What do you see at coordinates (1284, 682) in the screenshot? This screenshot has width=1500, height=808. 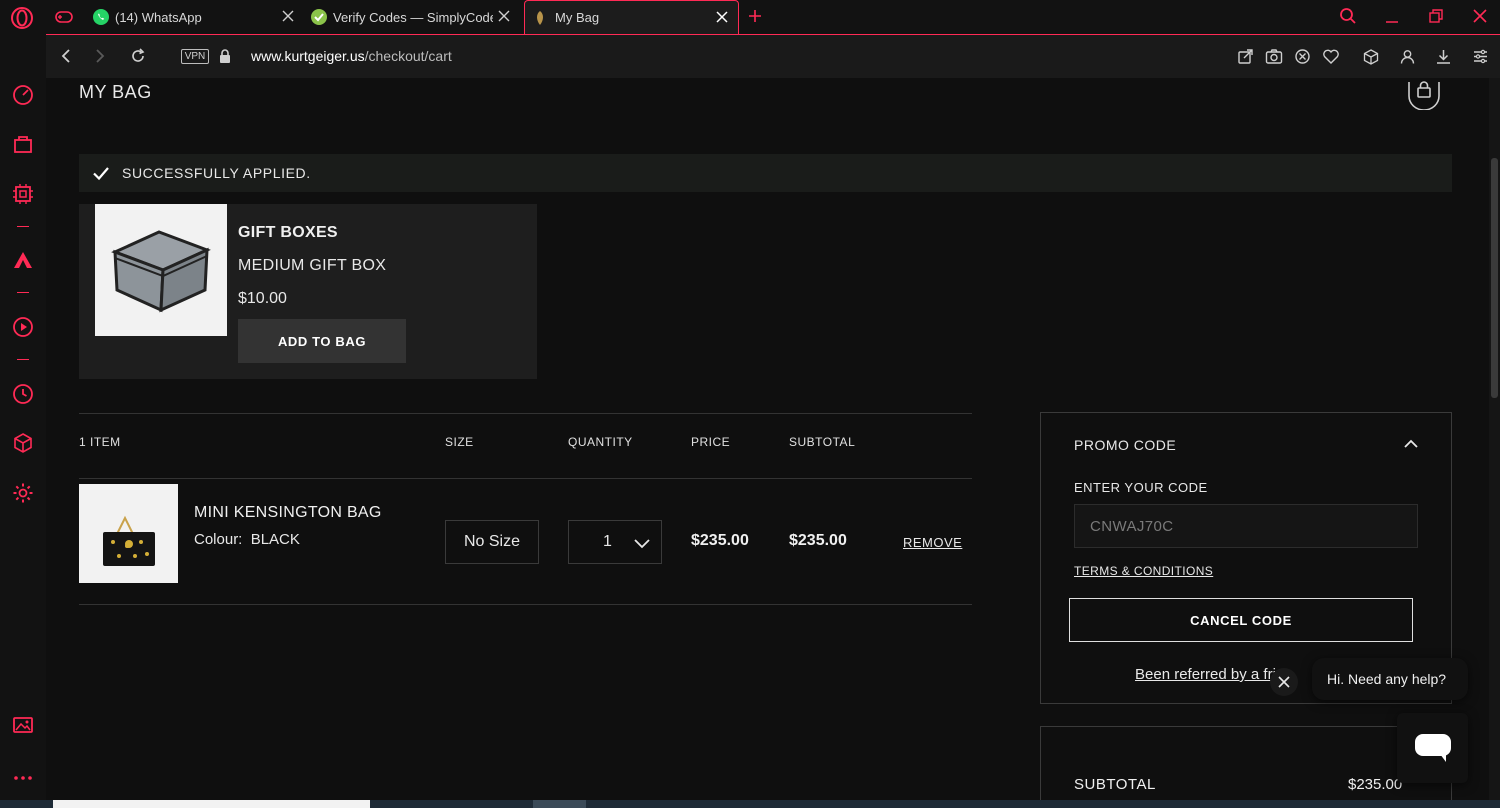 I see `close-chat-prompt-icon` at bounding box center [1284, 682].